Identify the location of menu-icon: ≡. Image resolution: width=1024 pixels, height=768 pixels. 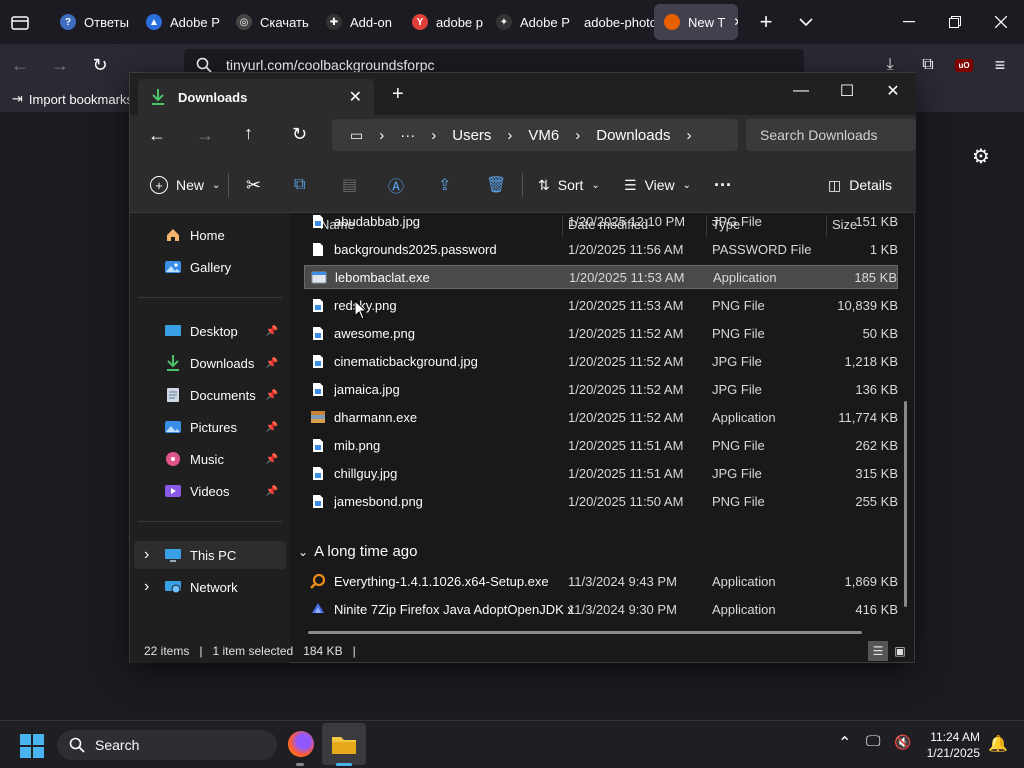
(1000, 65).